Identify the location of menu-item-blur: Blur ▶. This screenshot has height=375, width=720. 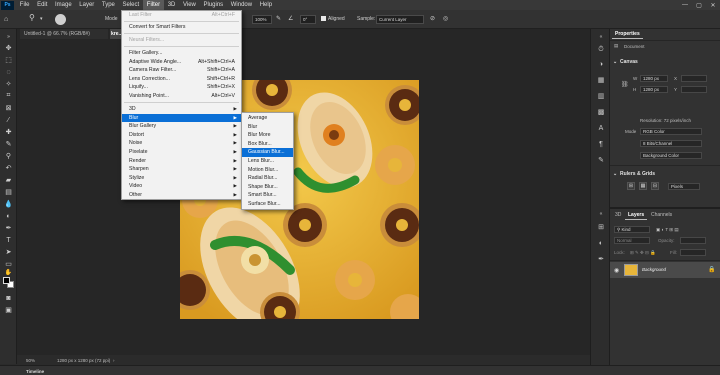
(181, 118).